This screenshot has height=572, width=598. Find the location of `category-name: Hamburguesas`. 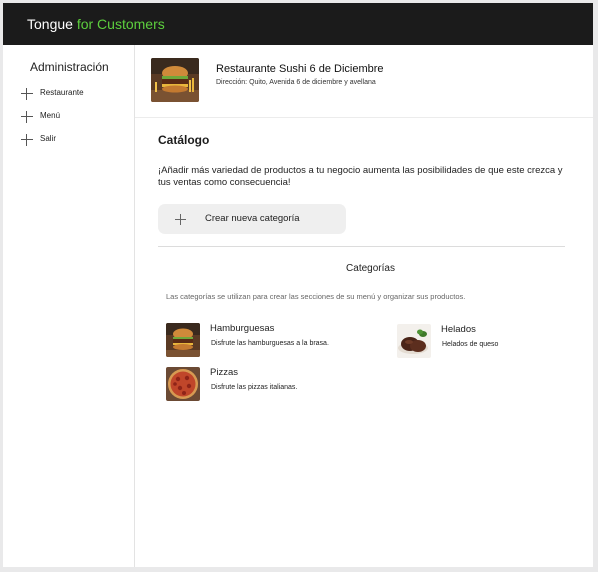

category-name: Hamburguesas is located at coordinates (242, 328).